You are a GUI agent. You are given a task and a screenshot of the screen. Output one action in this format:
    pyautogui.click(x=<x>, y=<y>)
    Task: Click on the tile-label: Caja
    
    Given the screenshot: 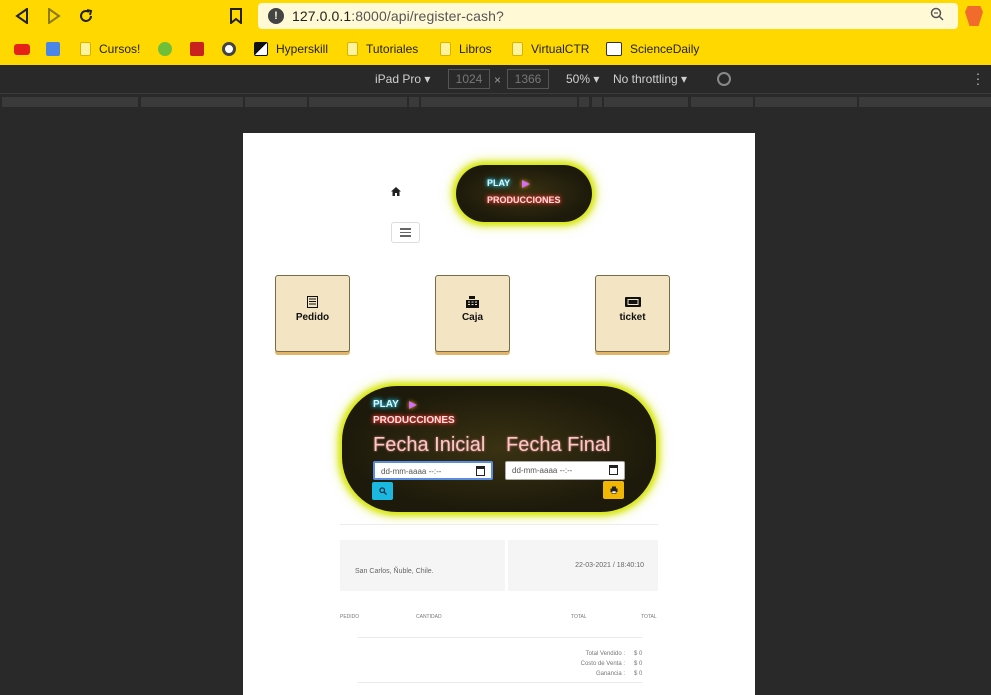 What is the action you would take?
    pyautogui.click(x=472, y=317)
    